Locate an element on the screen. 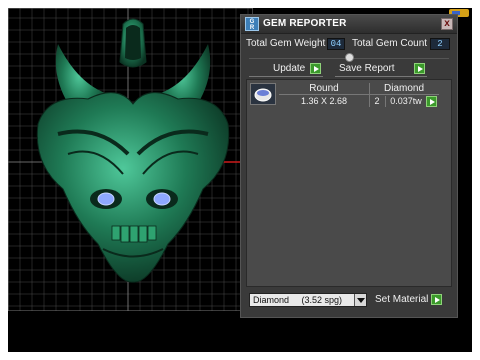  set-material-button: Set Material is located at coordinates (401, 300).